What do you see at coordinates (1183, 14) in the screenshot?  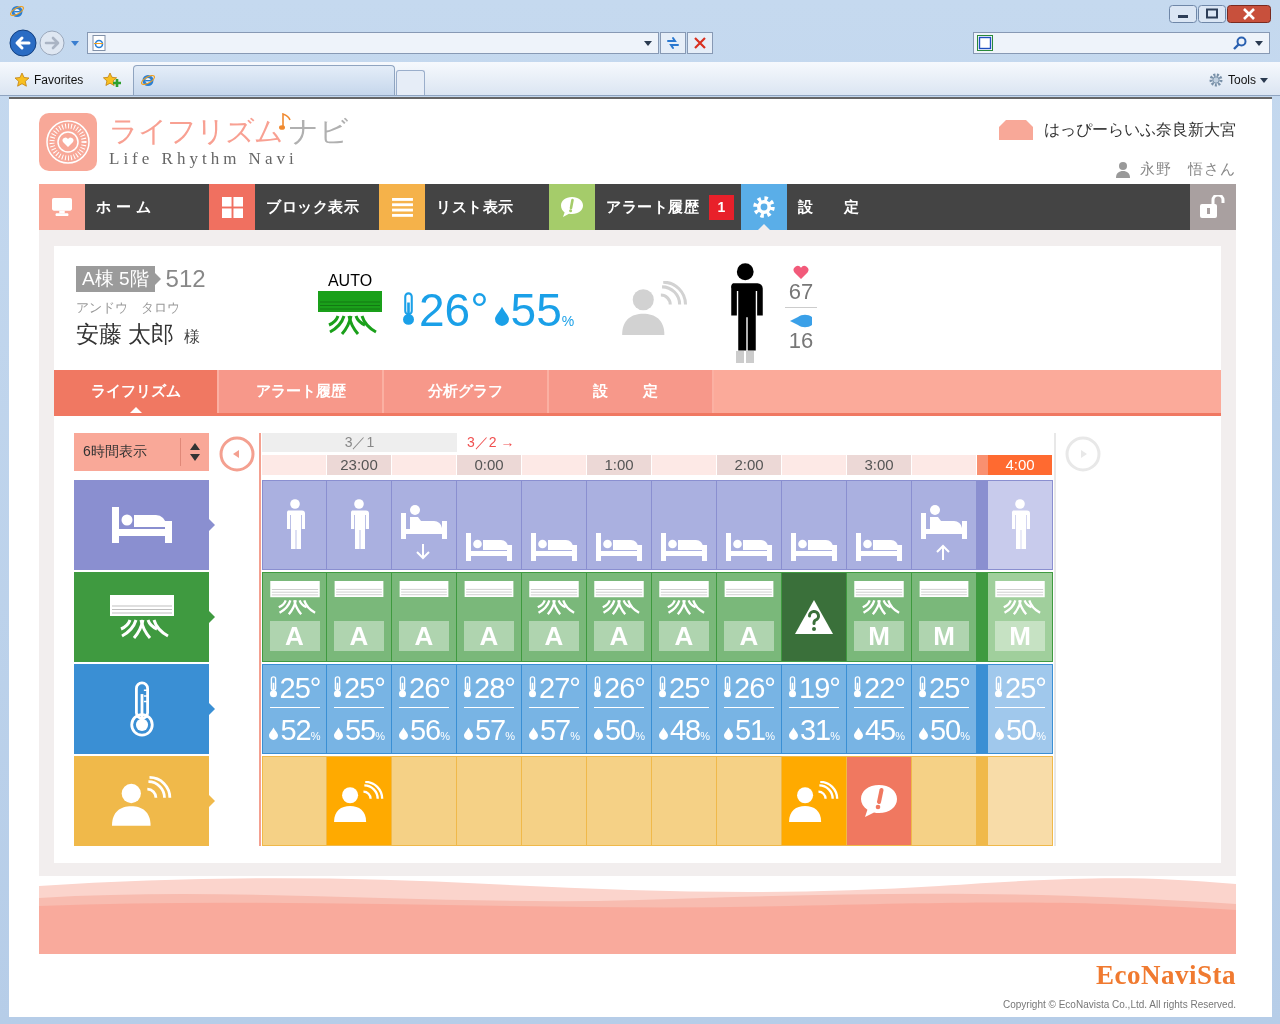 I see `minimize-button` at bounding box center [1183, 14].